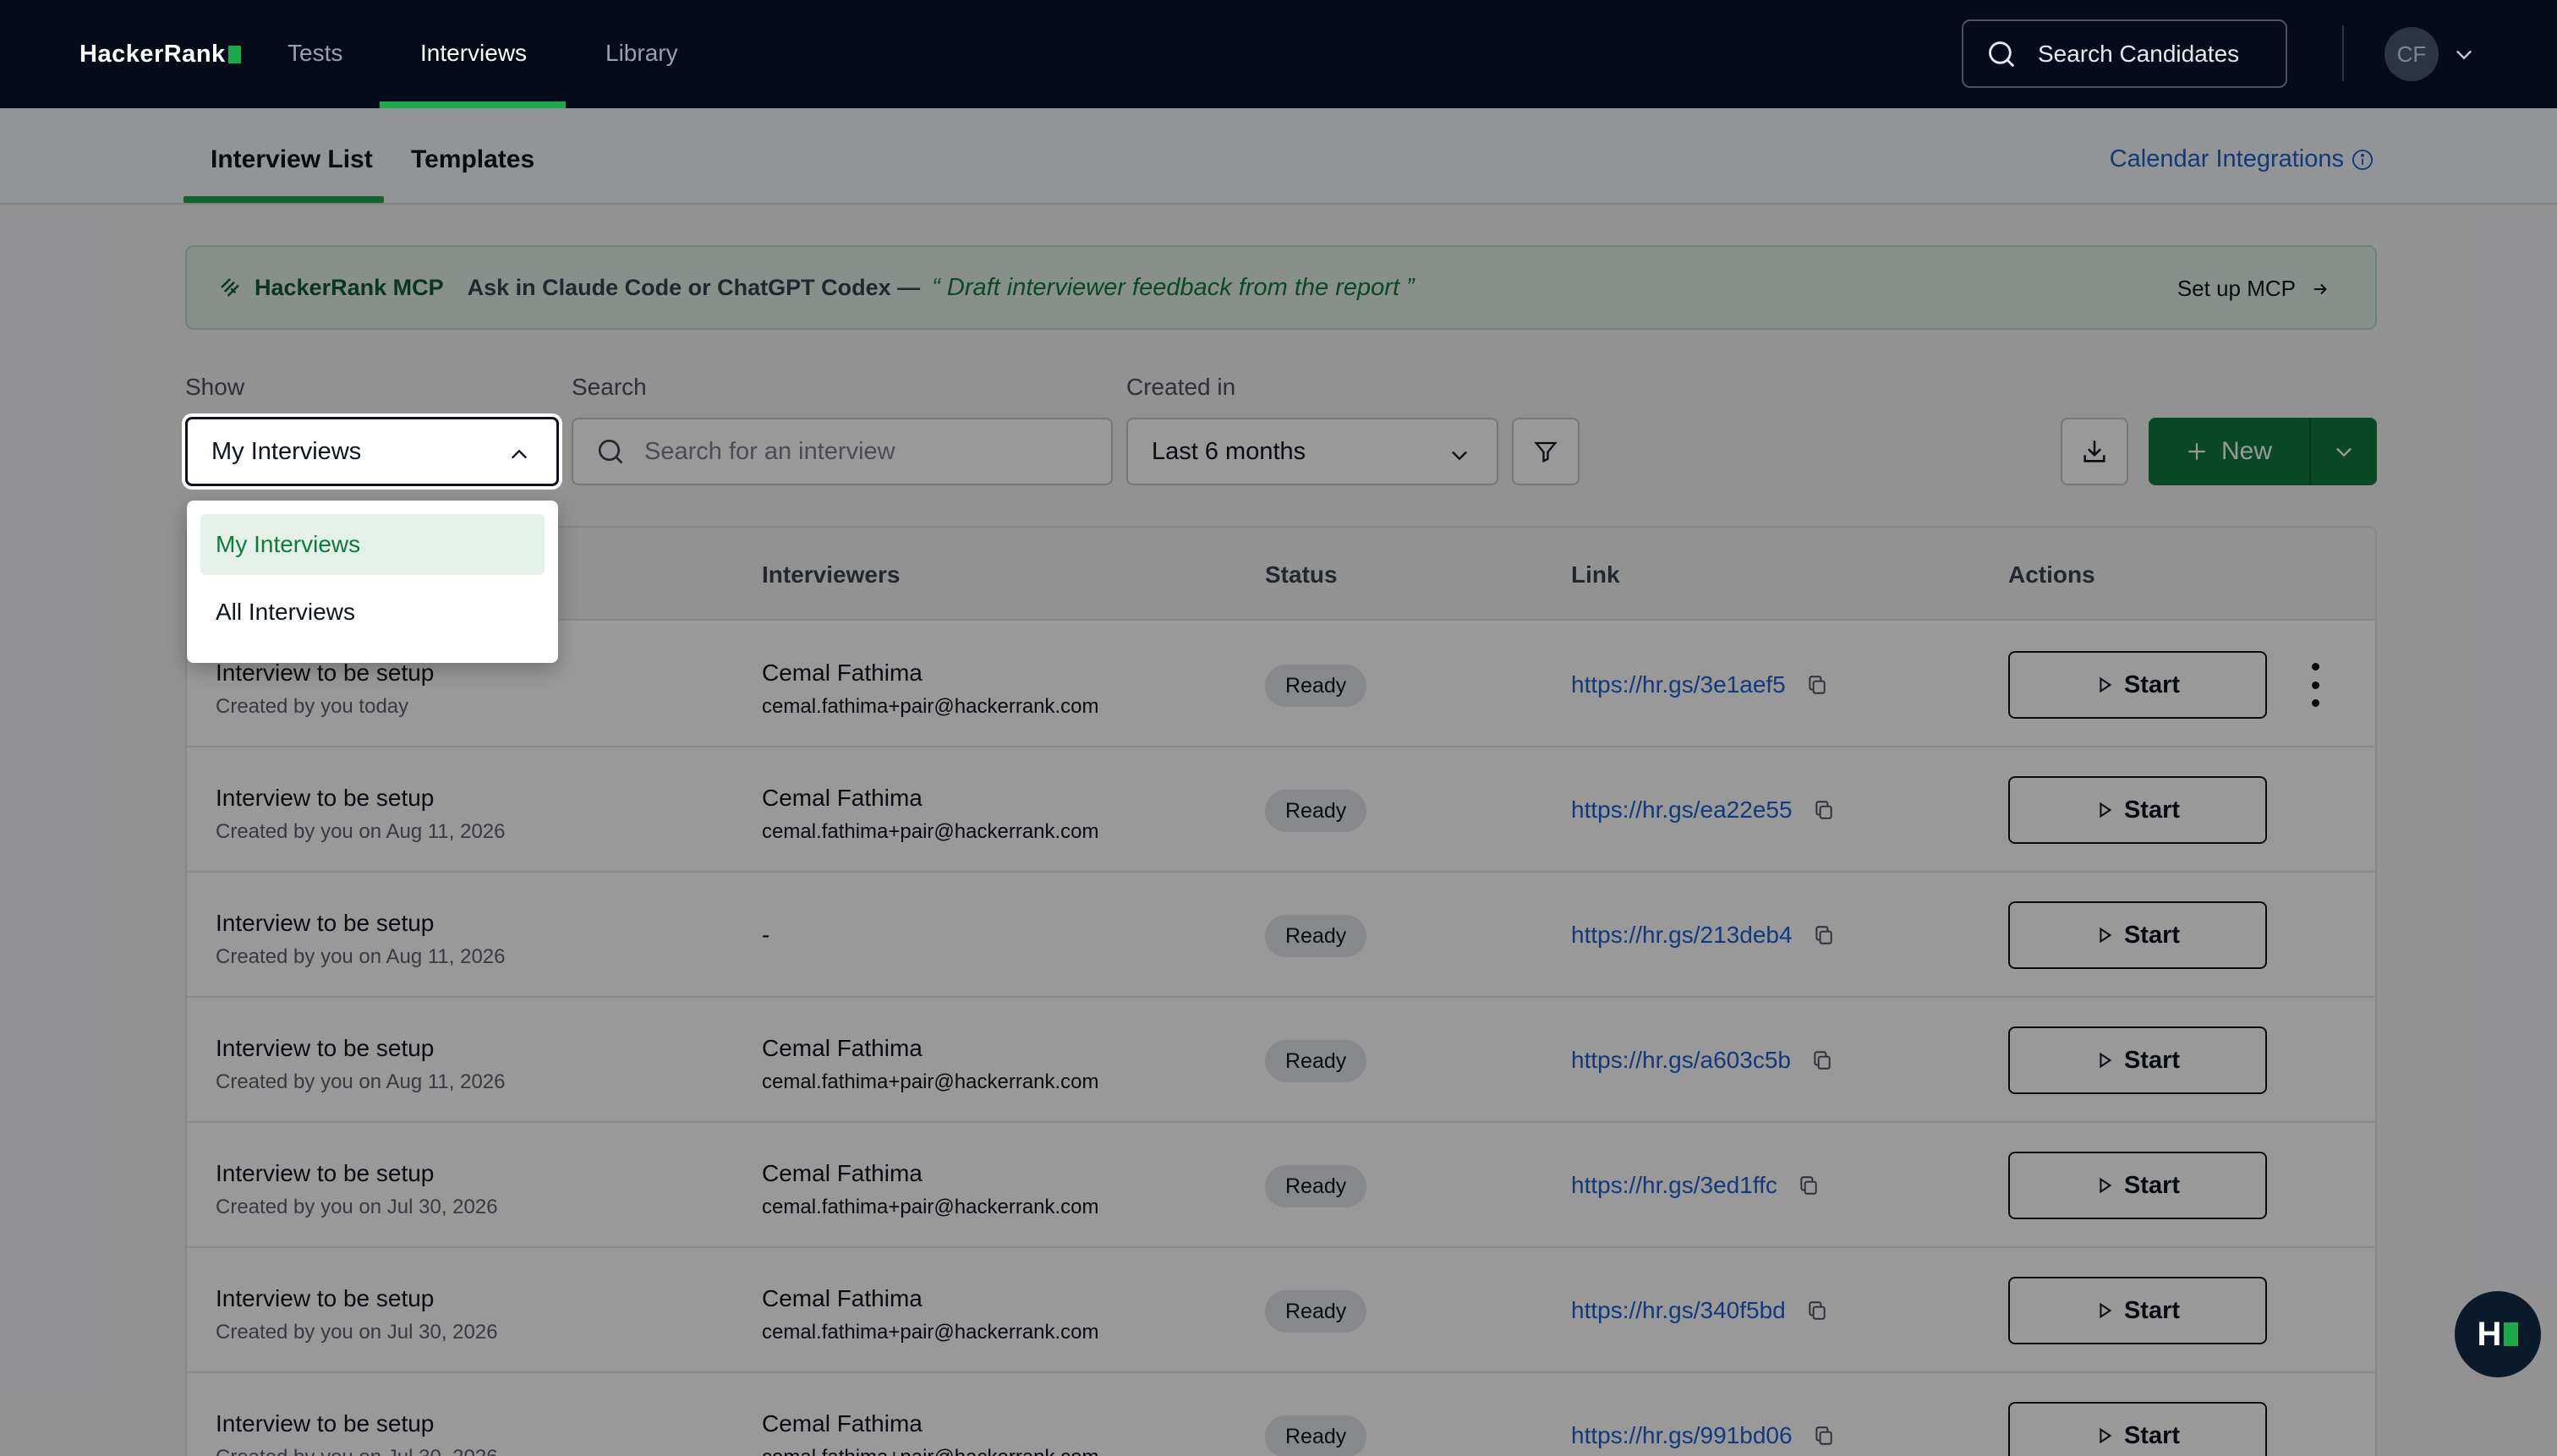 The width and height of the screenshot is (2557, 1456). I want to click on hackerrank-logo: HackerRank, so click(160, 55).